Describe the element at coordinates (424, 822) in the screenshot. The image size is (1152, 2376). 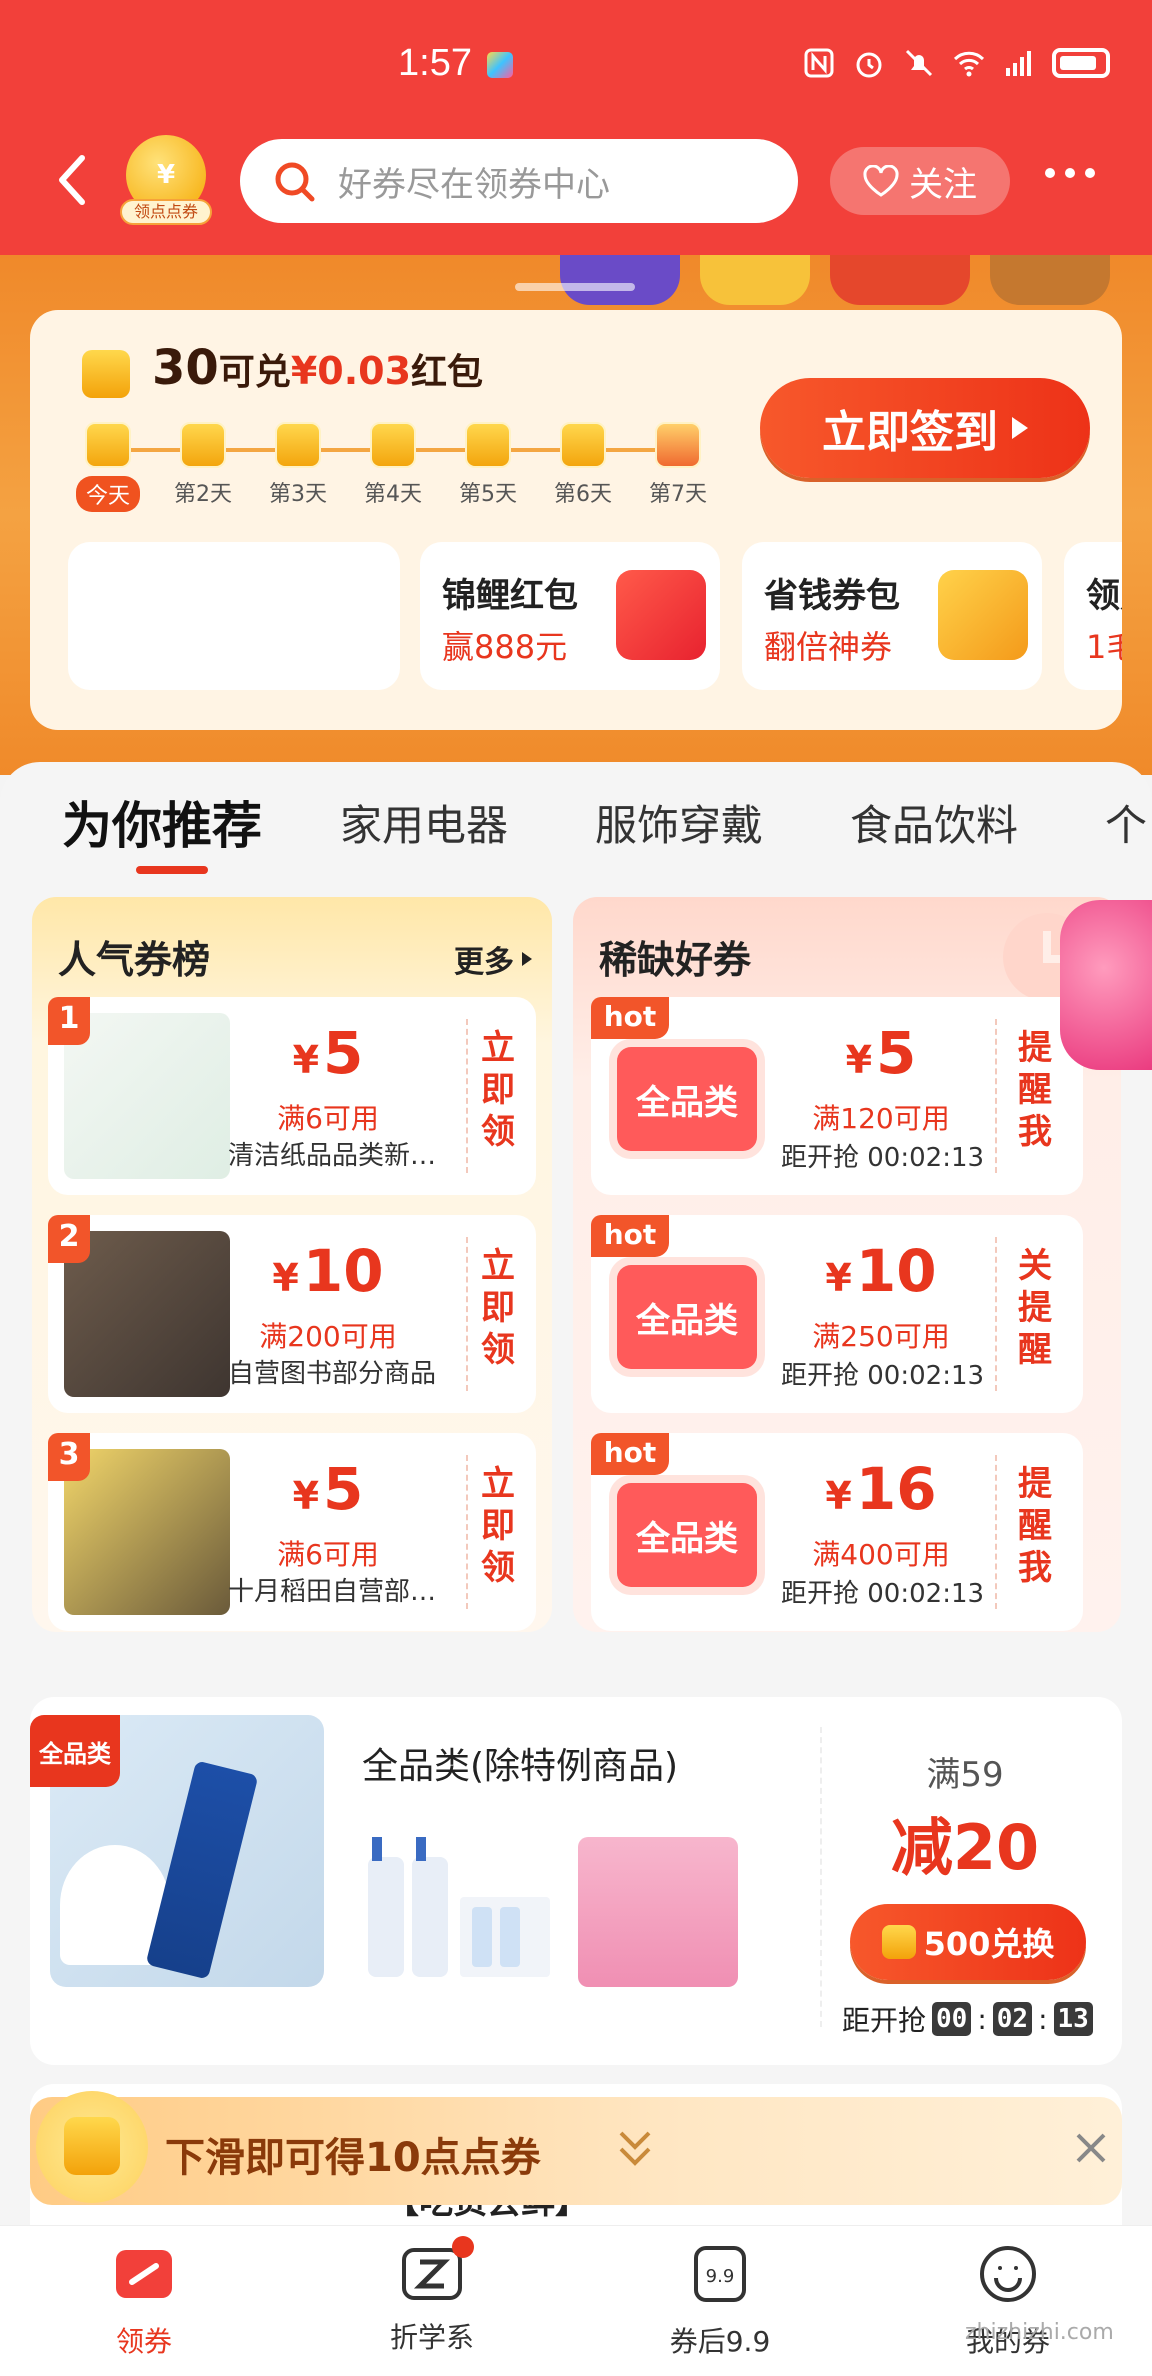
I see `tab-appliances: 家用电器` at that location.